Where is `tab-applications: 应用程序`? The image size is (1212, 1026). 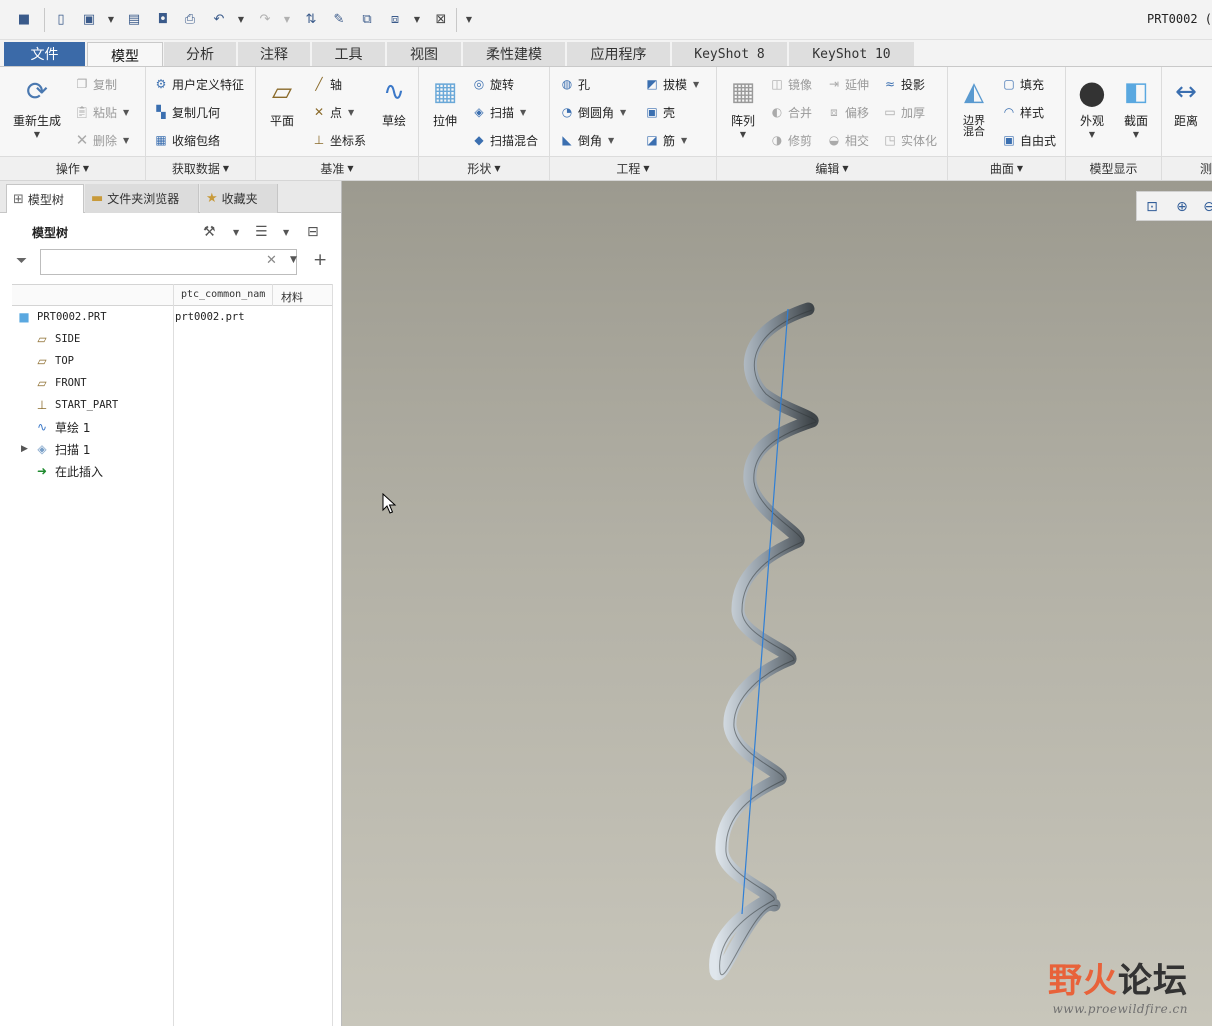 tab-applications: 应用程序 is located at coordinates (619, 54).